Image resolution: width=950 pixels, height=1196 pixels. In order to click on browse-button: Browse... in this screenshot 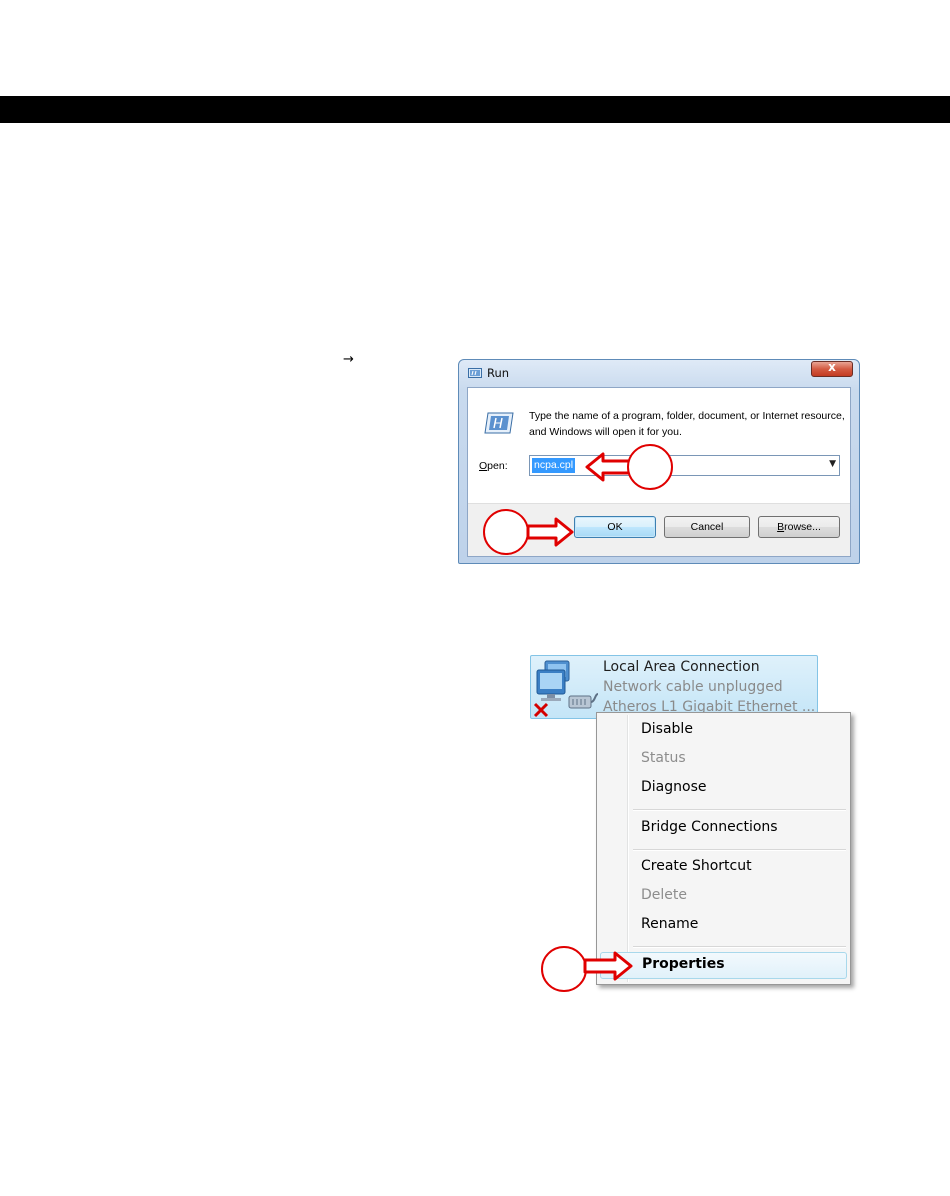, I will do `click(799, 527)`.